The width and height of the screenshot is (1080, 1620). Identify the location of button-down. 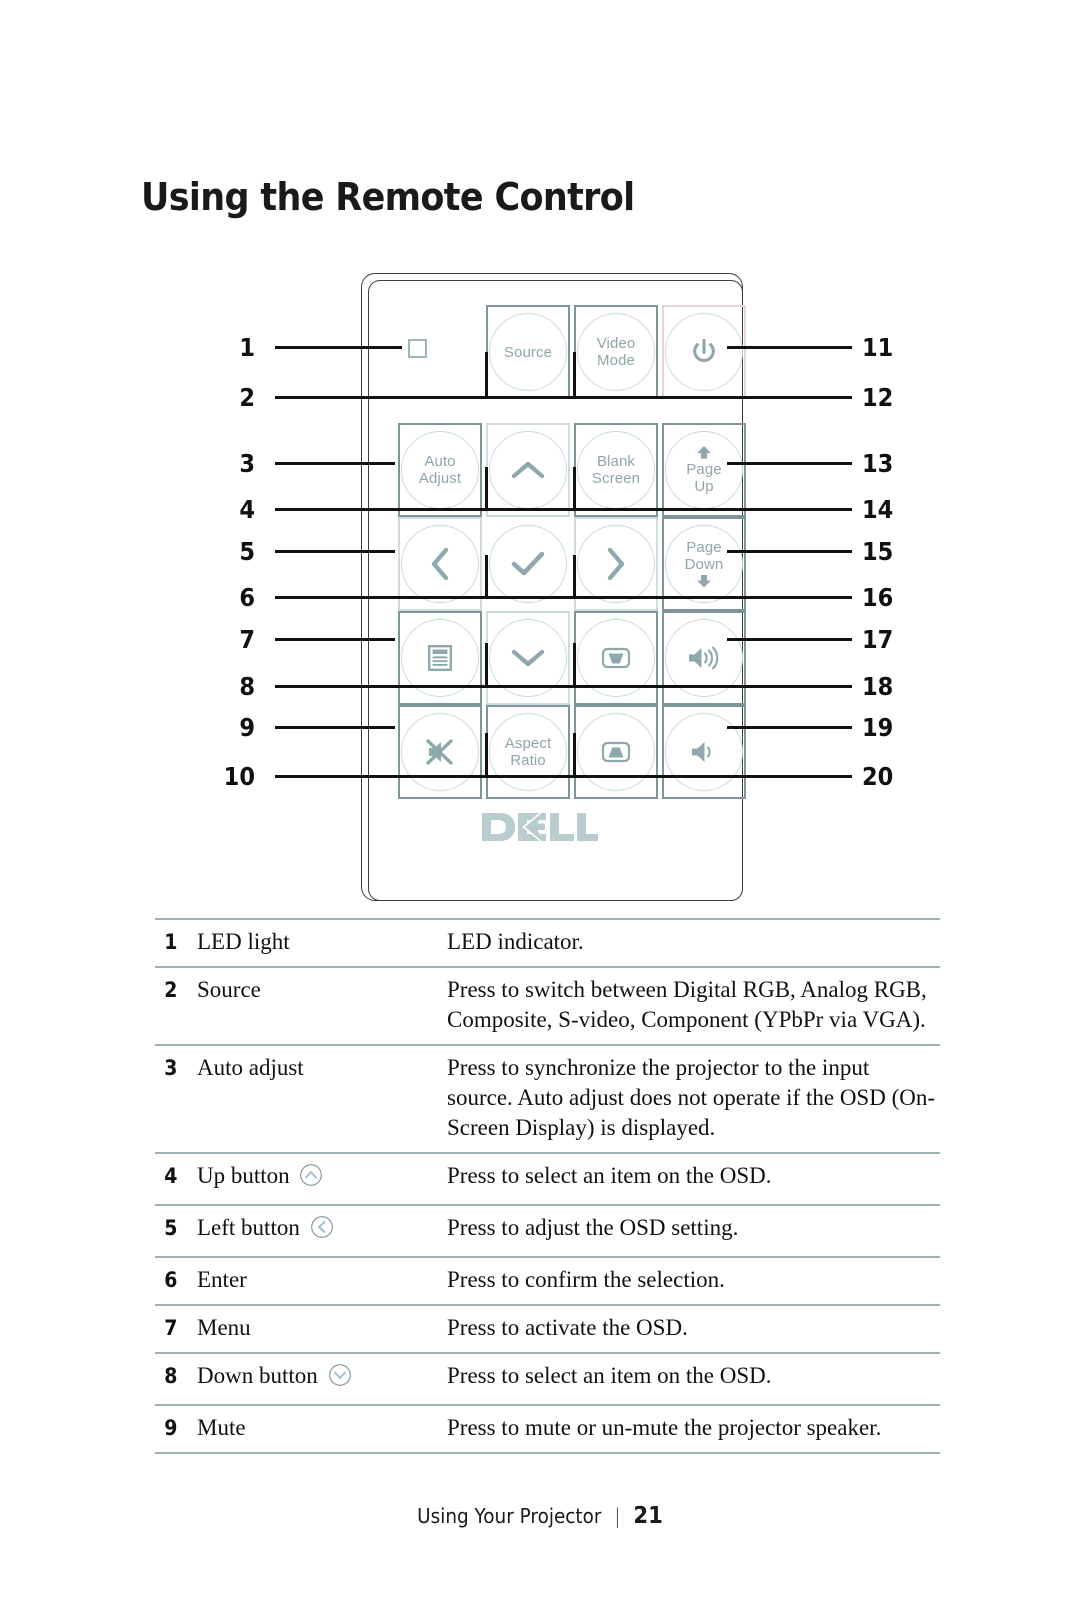
(528, 658).